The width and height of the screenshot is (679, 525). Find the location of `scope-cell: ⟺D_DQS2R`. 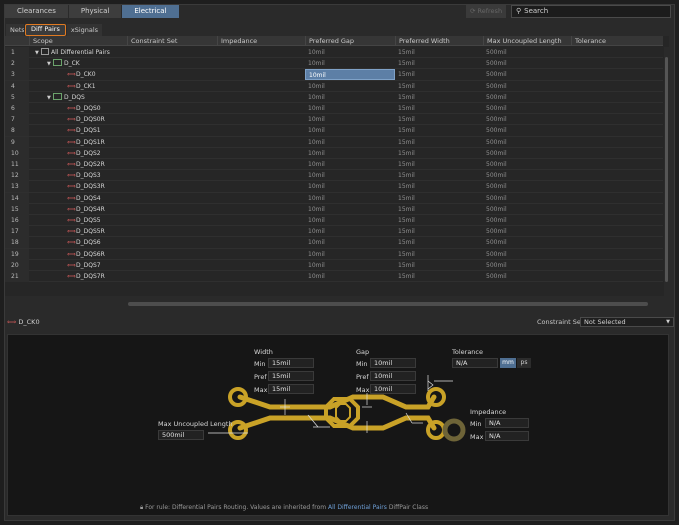

scope-cell: ⟺D_DQS2R is located at coordinates (78, 164).